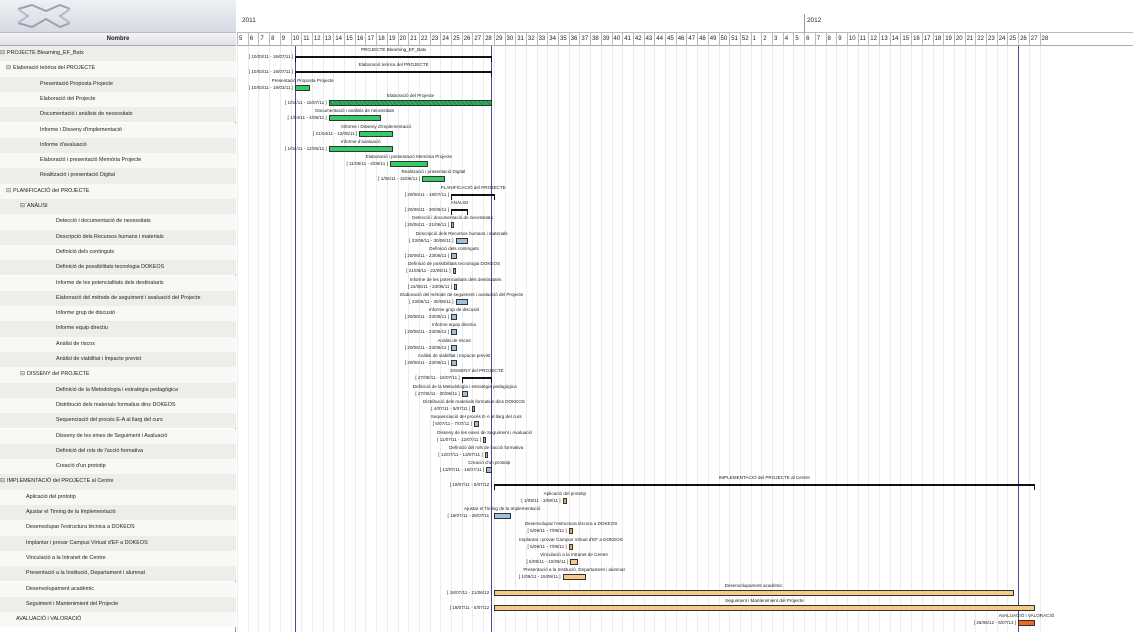 The height and width of the screenshot is (632, 1133). What do you see at coordinates (118, 130) in the screenshot?
I see `task-row: Informe i Disseny d'implementació` at bounding box center [118, 130].